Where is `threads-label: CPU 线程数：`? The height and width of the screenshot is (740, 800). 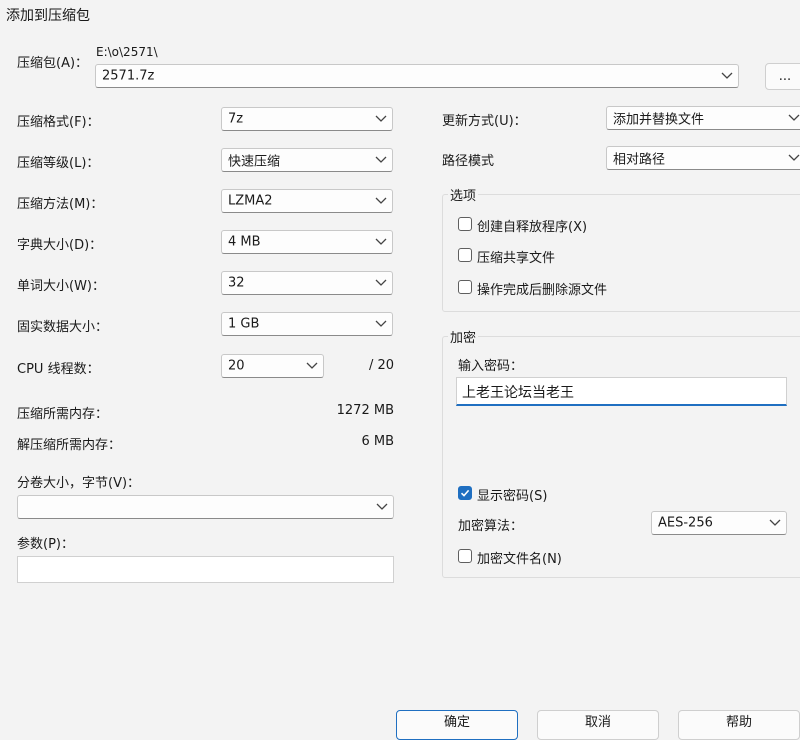 threads-label: CPU 线程数： is located at coordinates (58, 369).